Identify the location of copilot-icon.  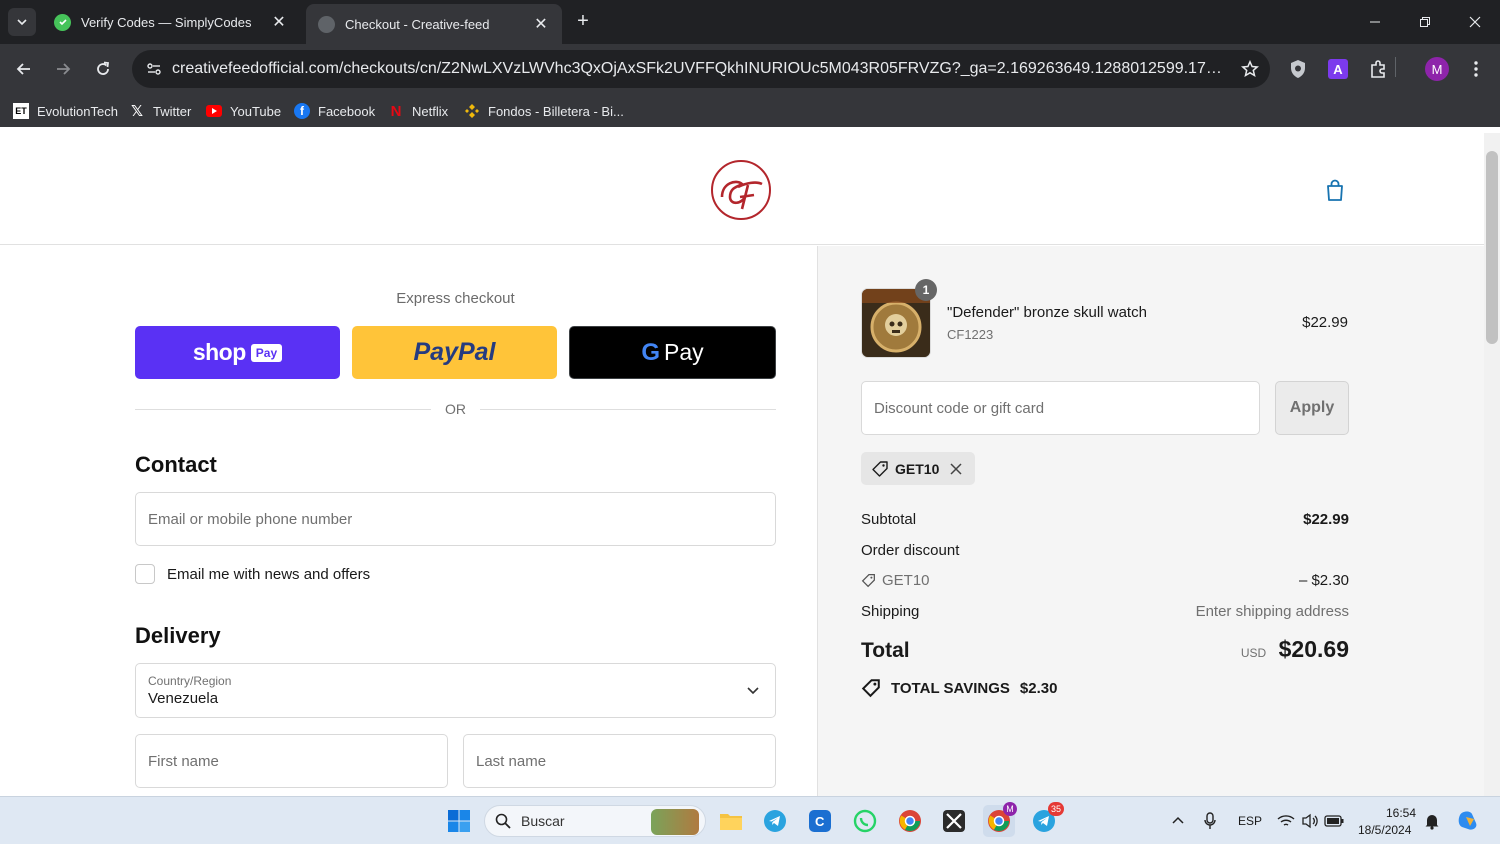
(1468, 821).